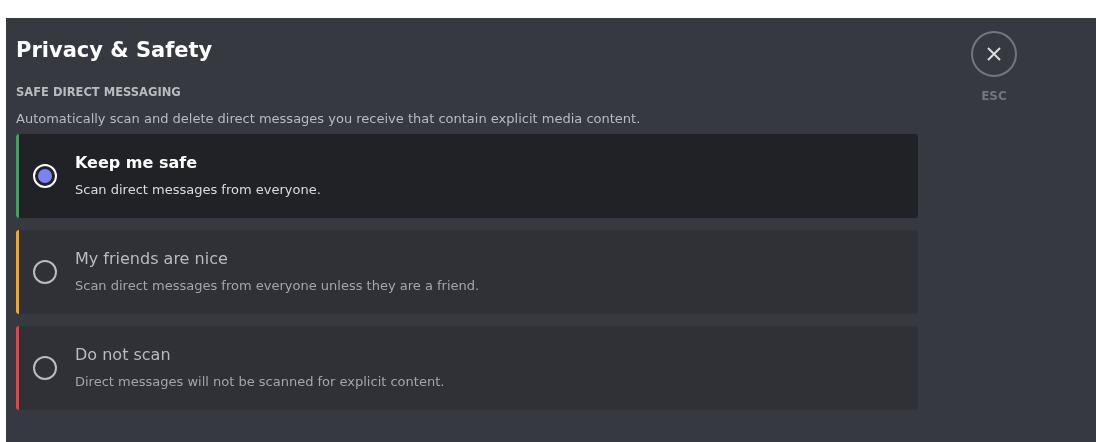 This screenshot has height=442, width=1096. What do you see at coordinates (198, 190) in the screenshot?
I see `option-description: Scan direct messages from everyone.` at bounding box center [198, 190].